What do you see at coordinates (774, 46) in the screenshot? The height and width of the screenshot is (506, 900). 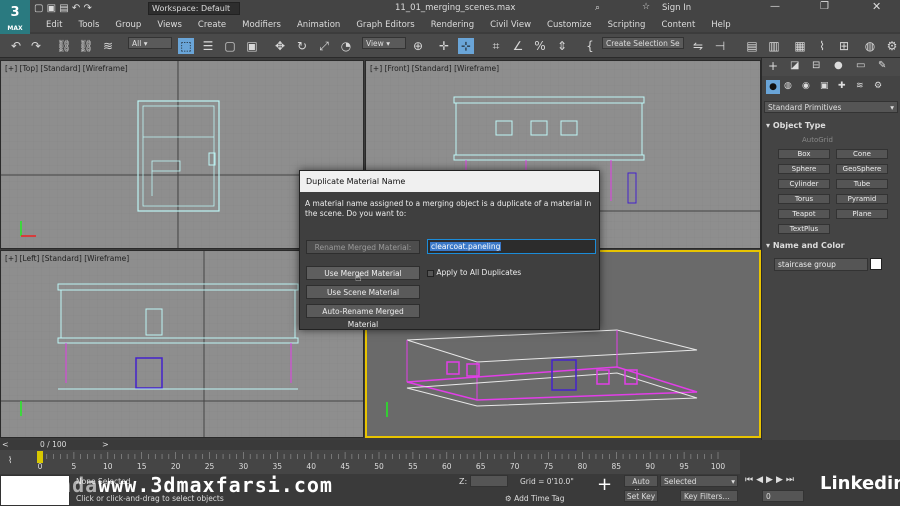 I see `layer-explorer-icon: ▥` at bounding box center [774, 46].